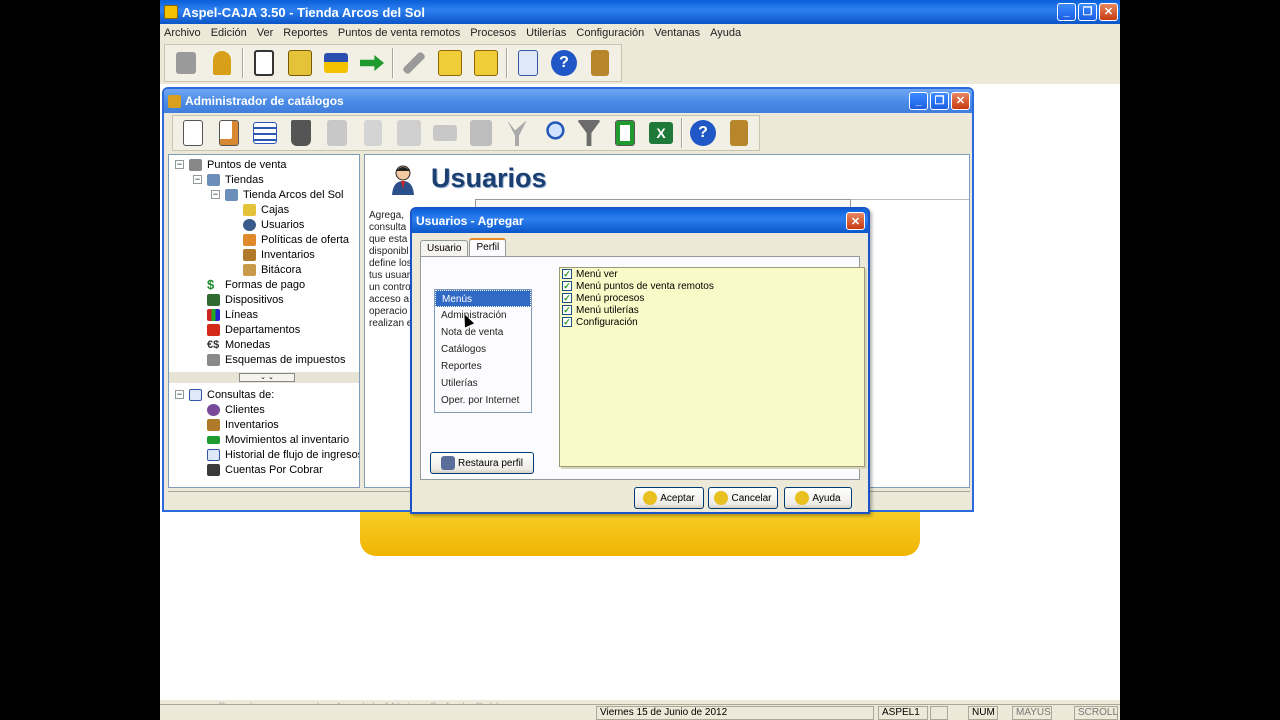  Describe the element at coordinates (265, 133) in the screenshot. I see `list-icon` at that location.